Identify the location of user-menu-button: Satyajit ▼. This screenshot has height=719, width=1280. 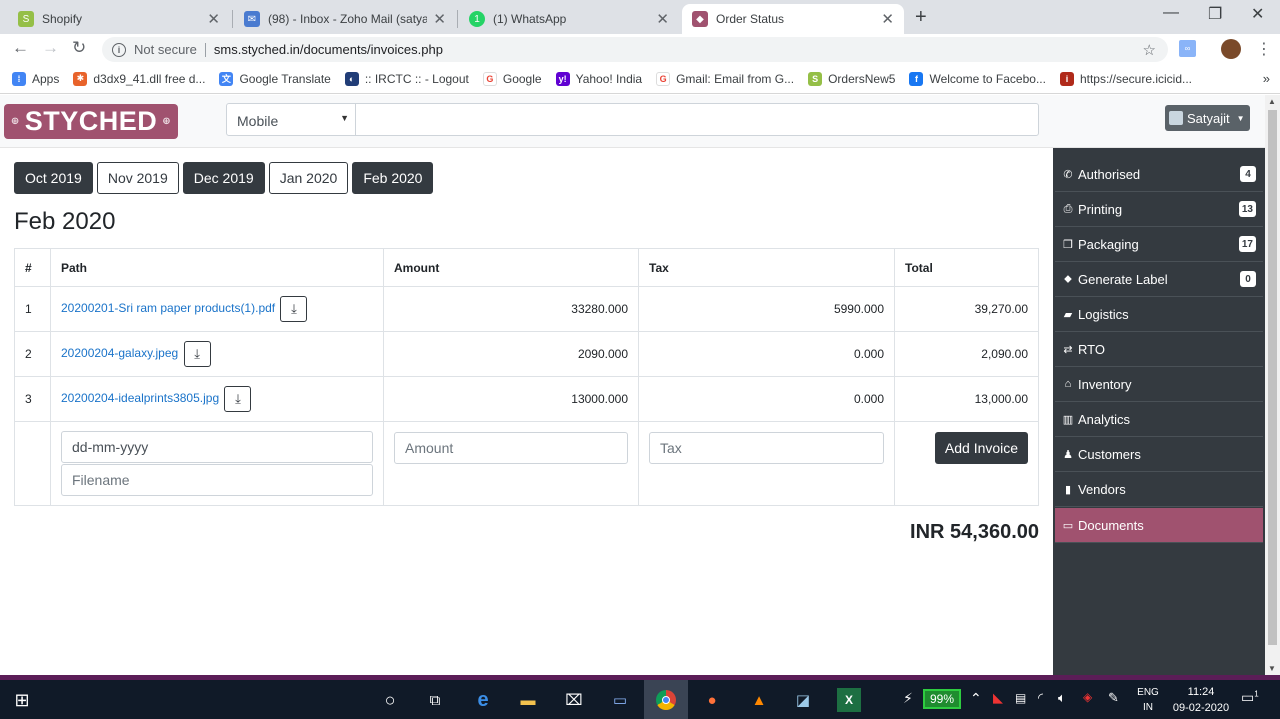
(1207, 118).